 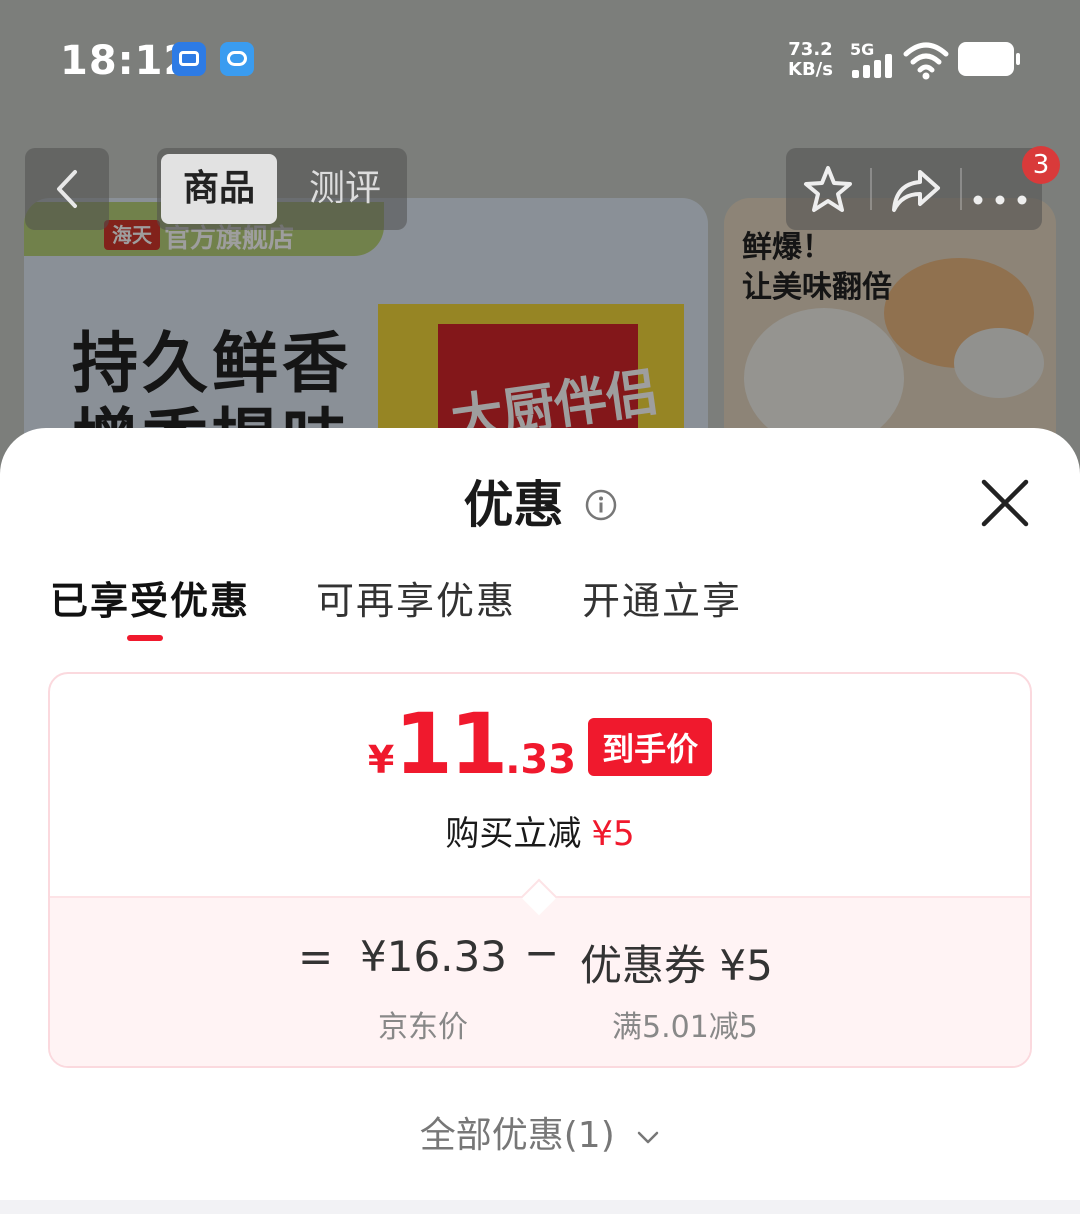 What do you see at coordinates (189, 59) in the screenshot?
I see `screenshot-app-icon` at bounding box center [189, 59].